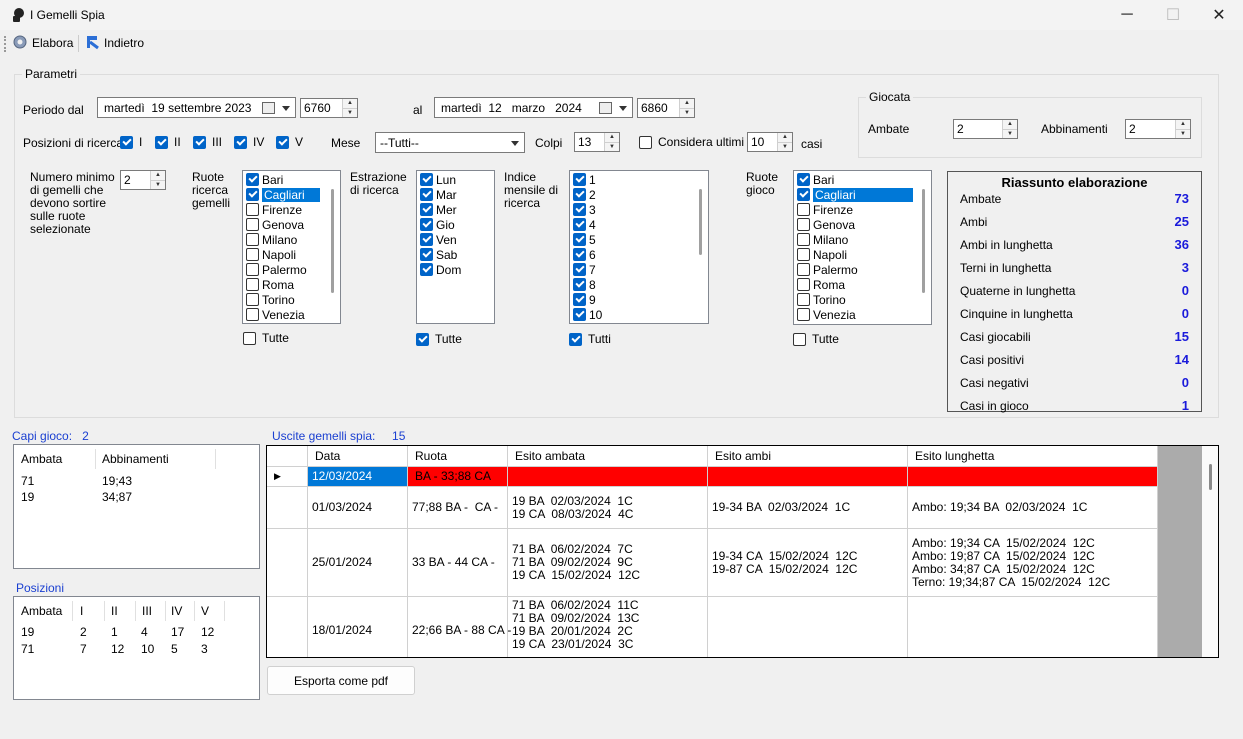 The height and width of the screenshot is (739, 1243). What do you see at coordinates (639, 299) in the screenshot?
I see `list-item: 9` at bounding box center [639, 299].